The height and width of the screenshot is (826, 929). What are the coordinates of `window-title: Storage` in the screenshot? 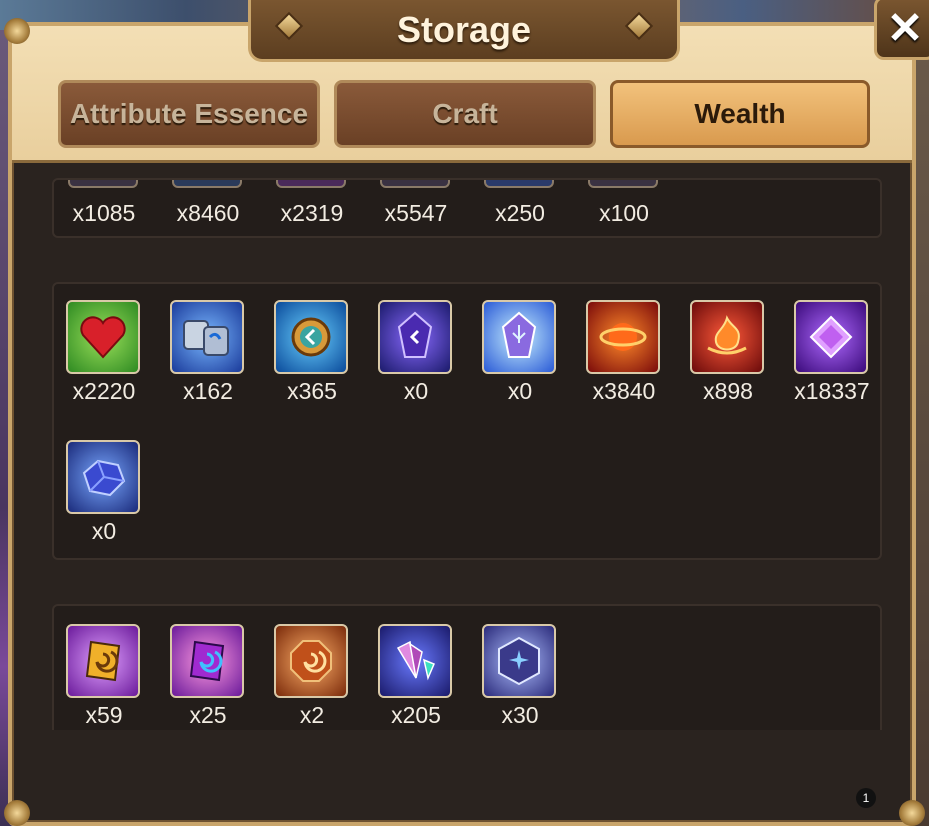 It's located at (464, 29).